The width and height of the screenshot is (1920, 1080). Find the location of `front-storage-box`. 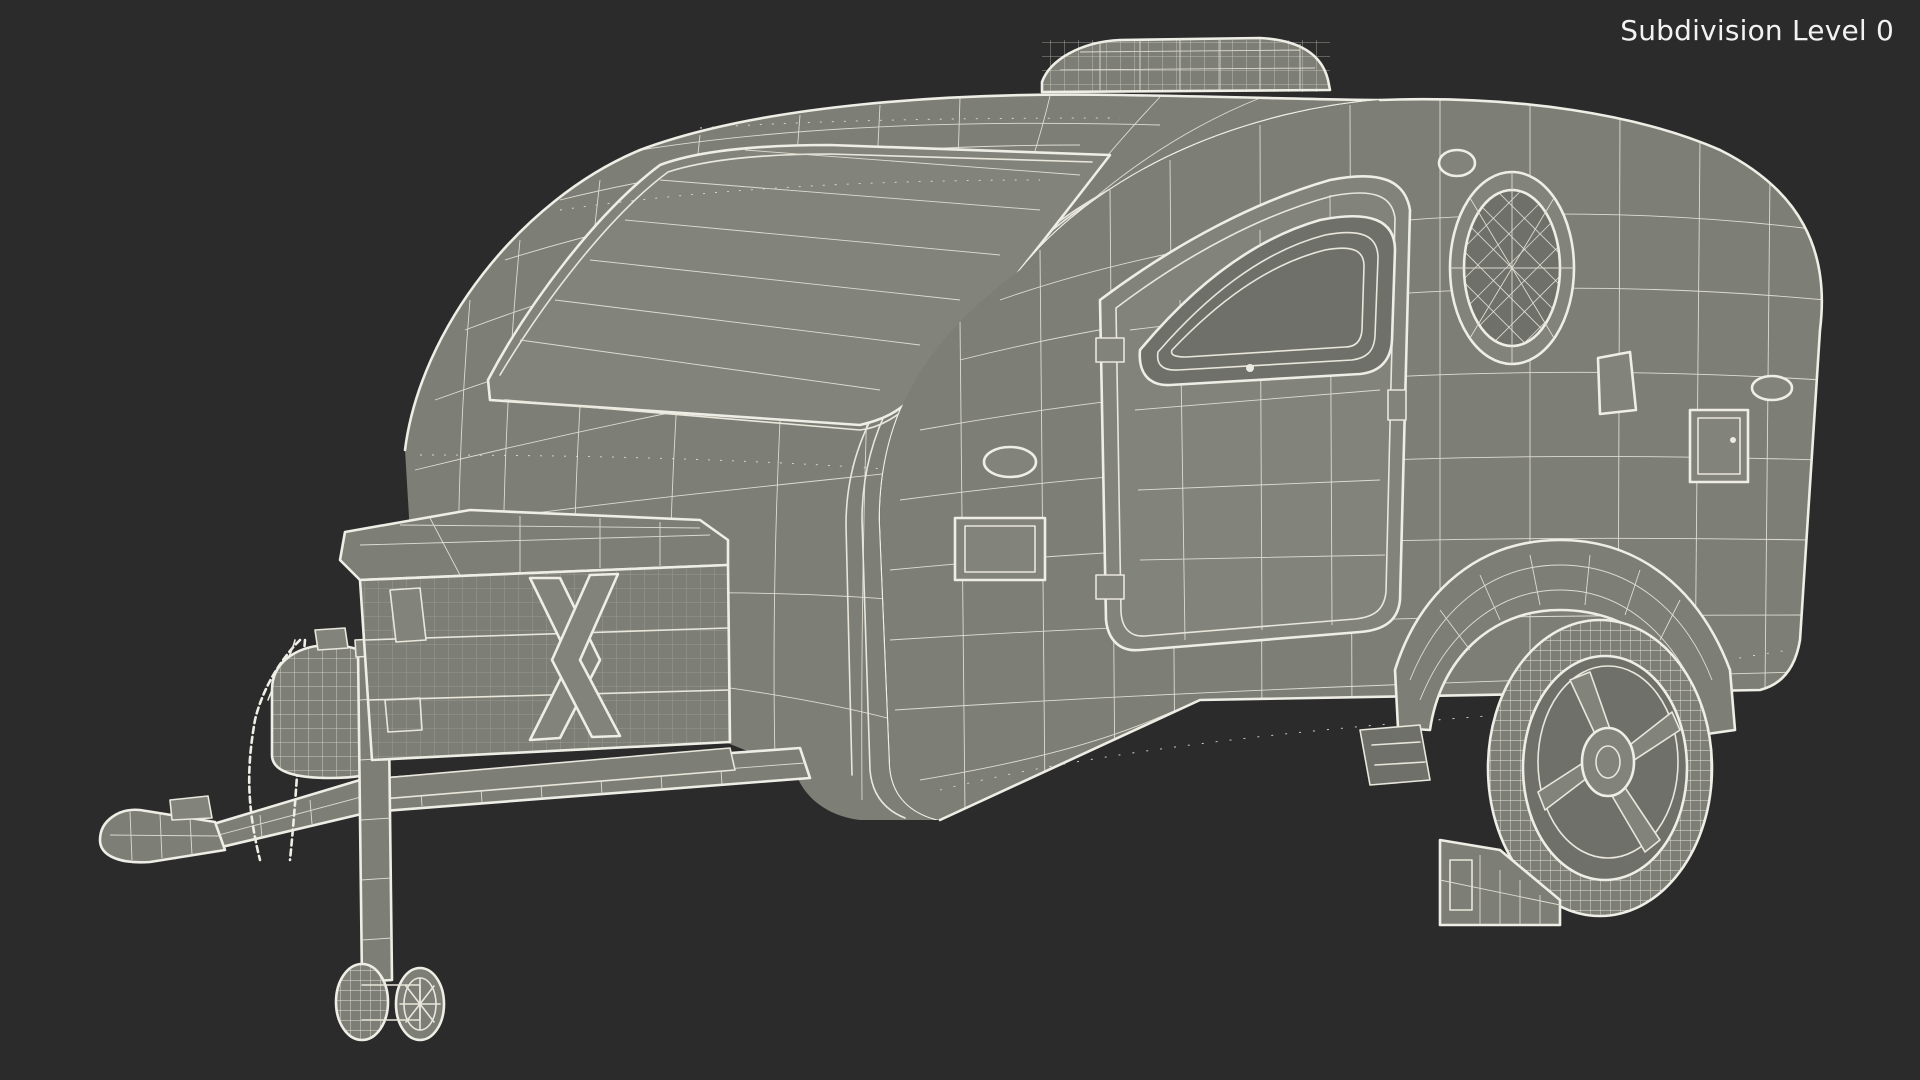

front-storage-box is located at coordinates (535, 635).